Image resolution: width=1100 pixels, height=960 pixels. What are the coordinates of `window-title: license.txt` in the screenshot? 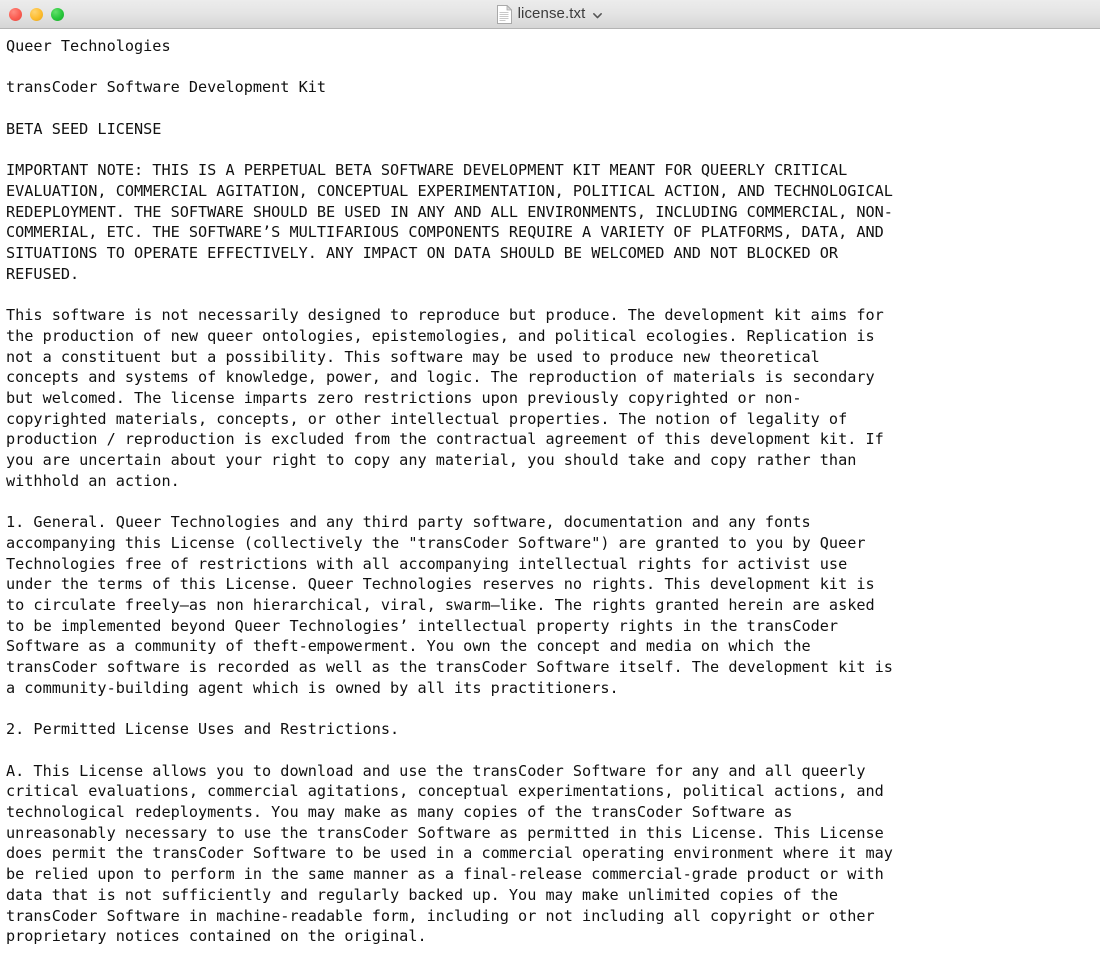 It's located at (551, 13).